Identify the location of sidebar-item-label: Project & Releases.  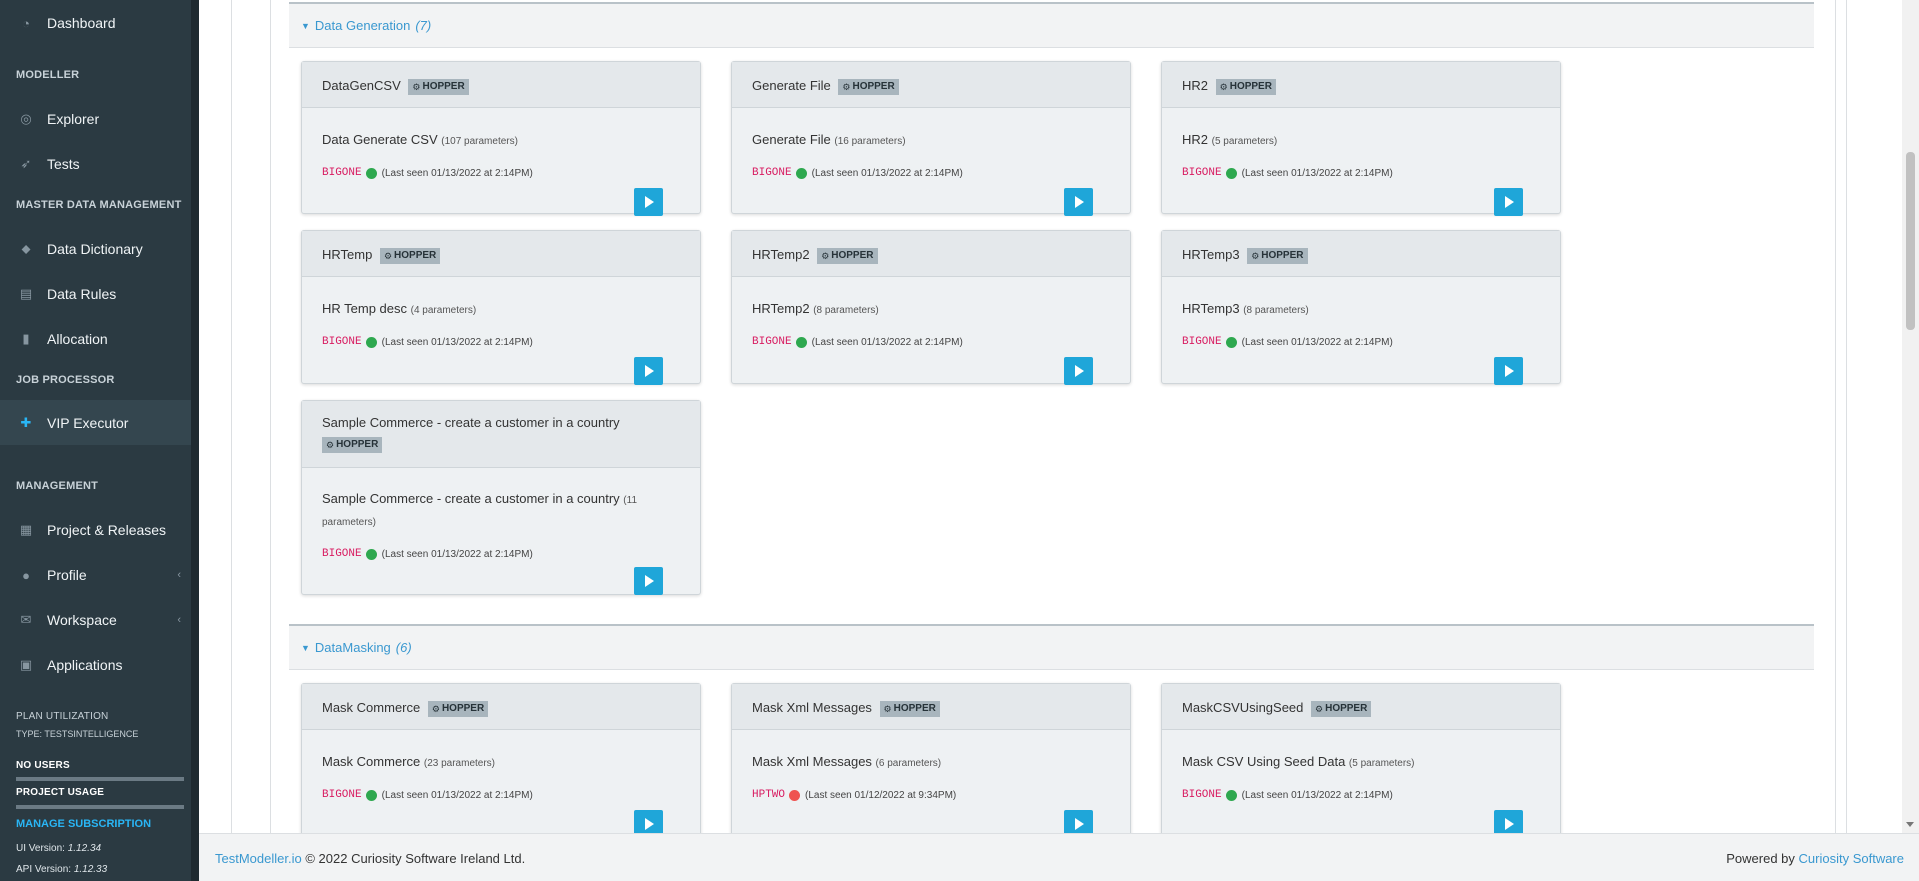
(107, 530).